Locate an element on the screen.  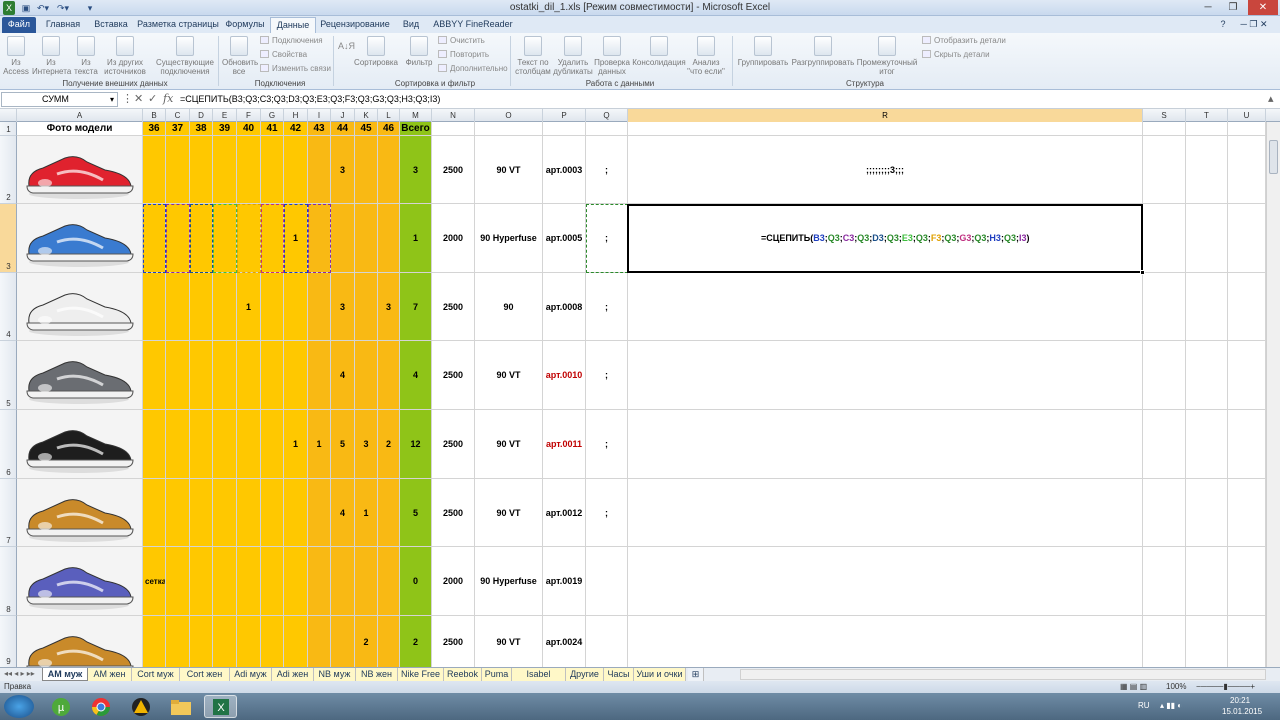
header-size: 44 is located at coordinates (343, 129).